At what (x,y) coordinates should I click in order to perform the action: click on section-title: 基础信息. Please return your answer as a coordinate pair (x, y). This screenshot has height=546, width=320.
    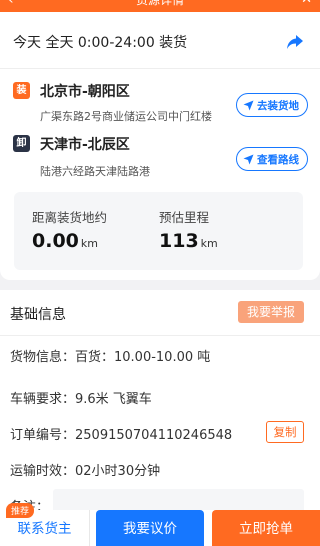
    Looking at the image, I should click on (38, 315).